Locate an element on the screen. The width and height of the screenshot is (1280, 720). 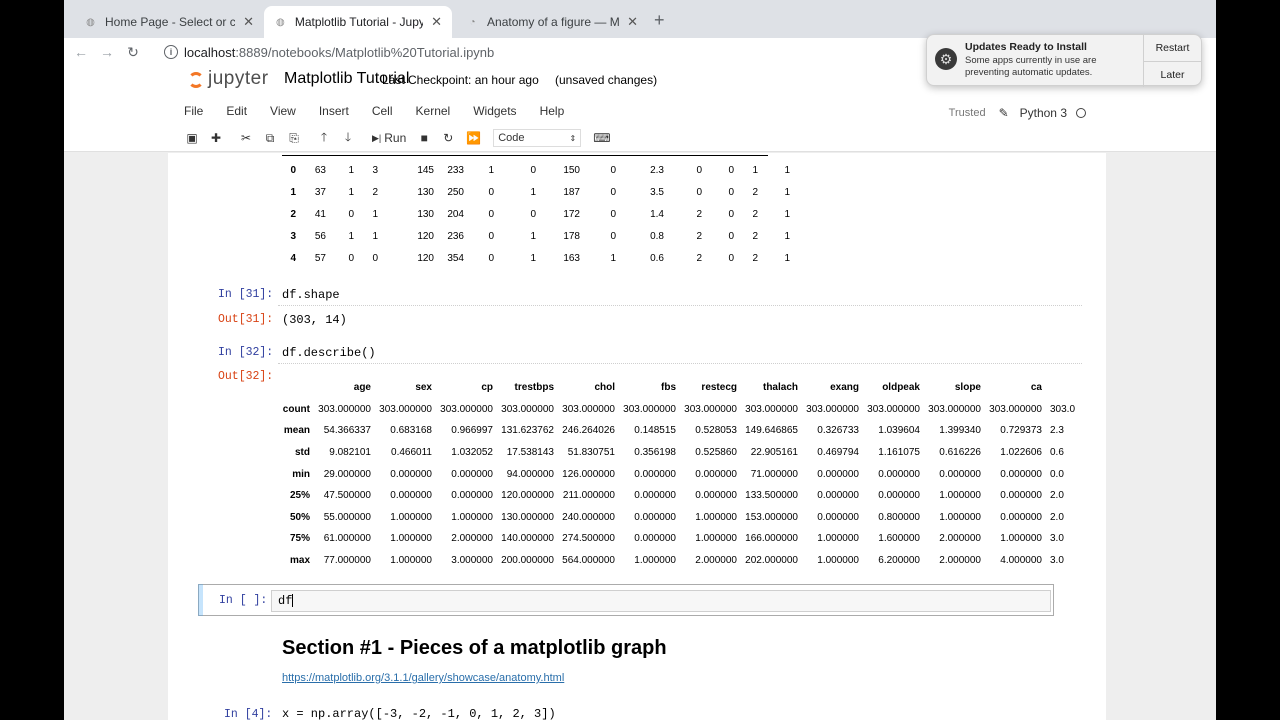
table-cell: 211.000000 is located at coordinates (588, 496).